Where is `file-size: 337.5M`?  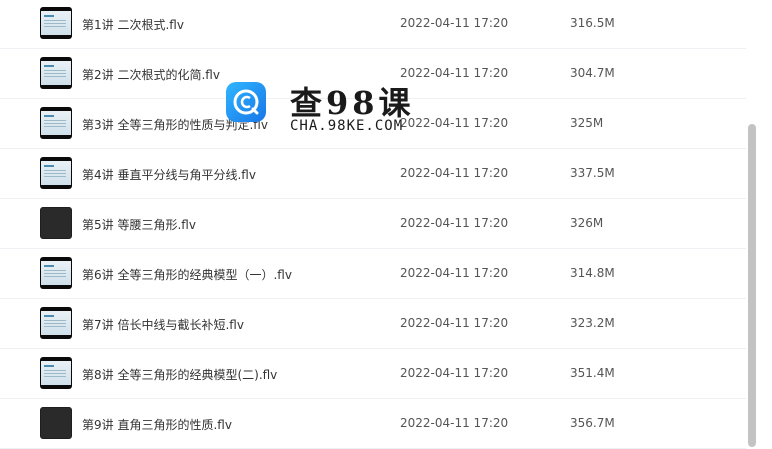
file-size: 337.5M is located at coordinates (592, 173).